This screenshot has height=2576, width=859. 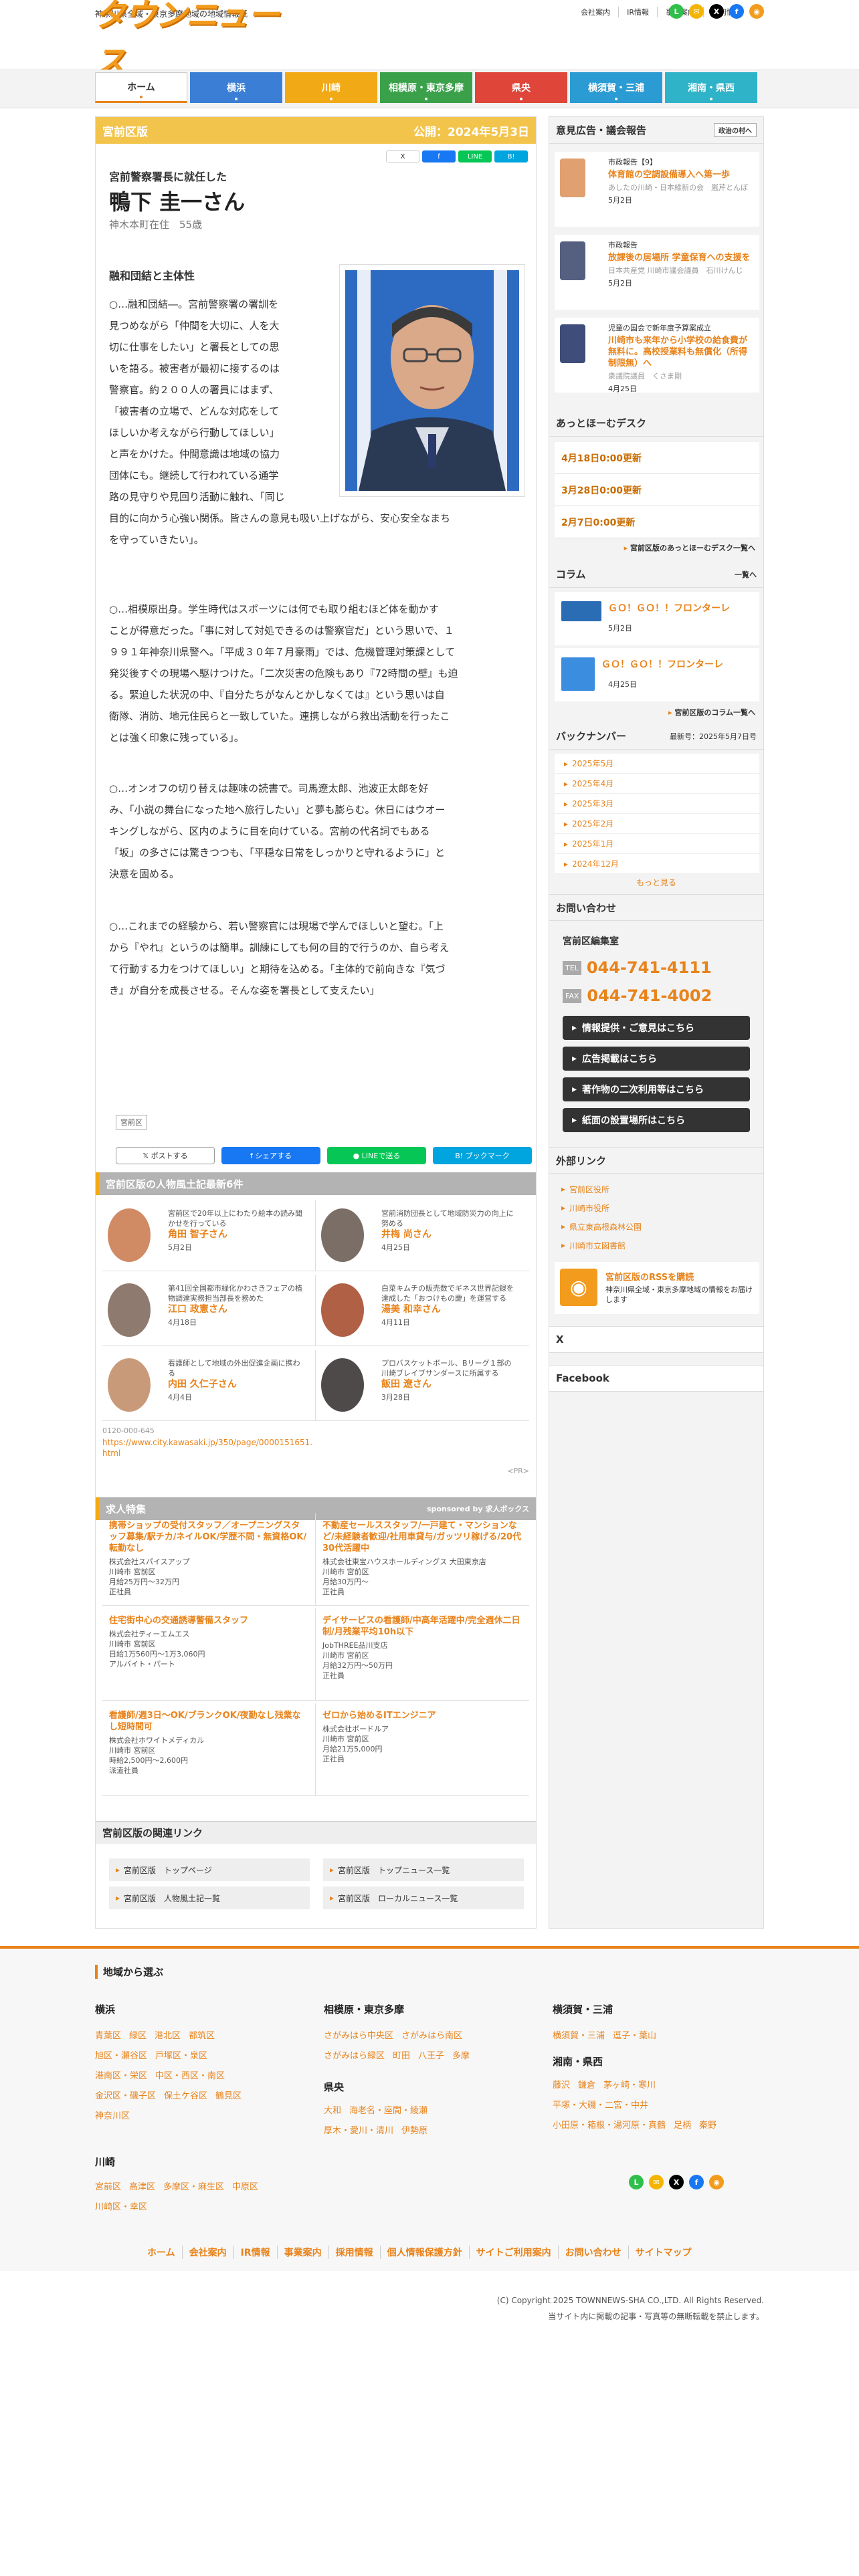 I want to click on share-line-small: LINE, so click(x=475, y=156).